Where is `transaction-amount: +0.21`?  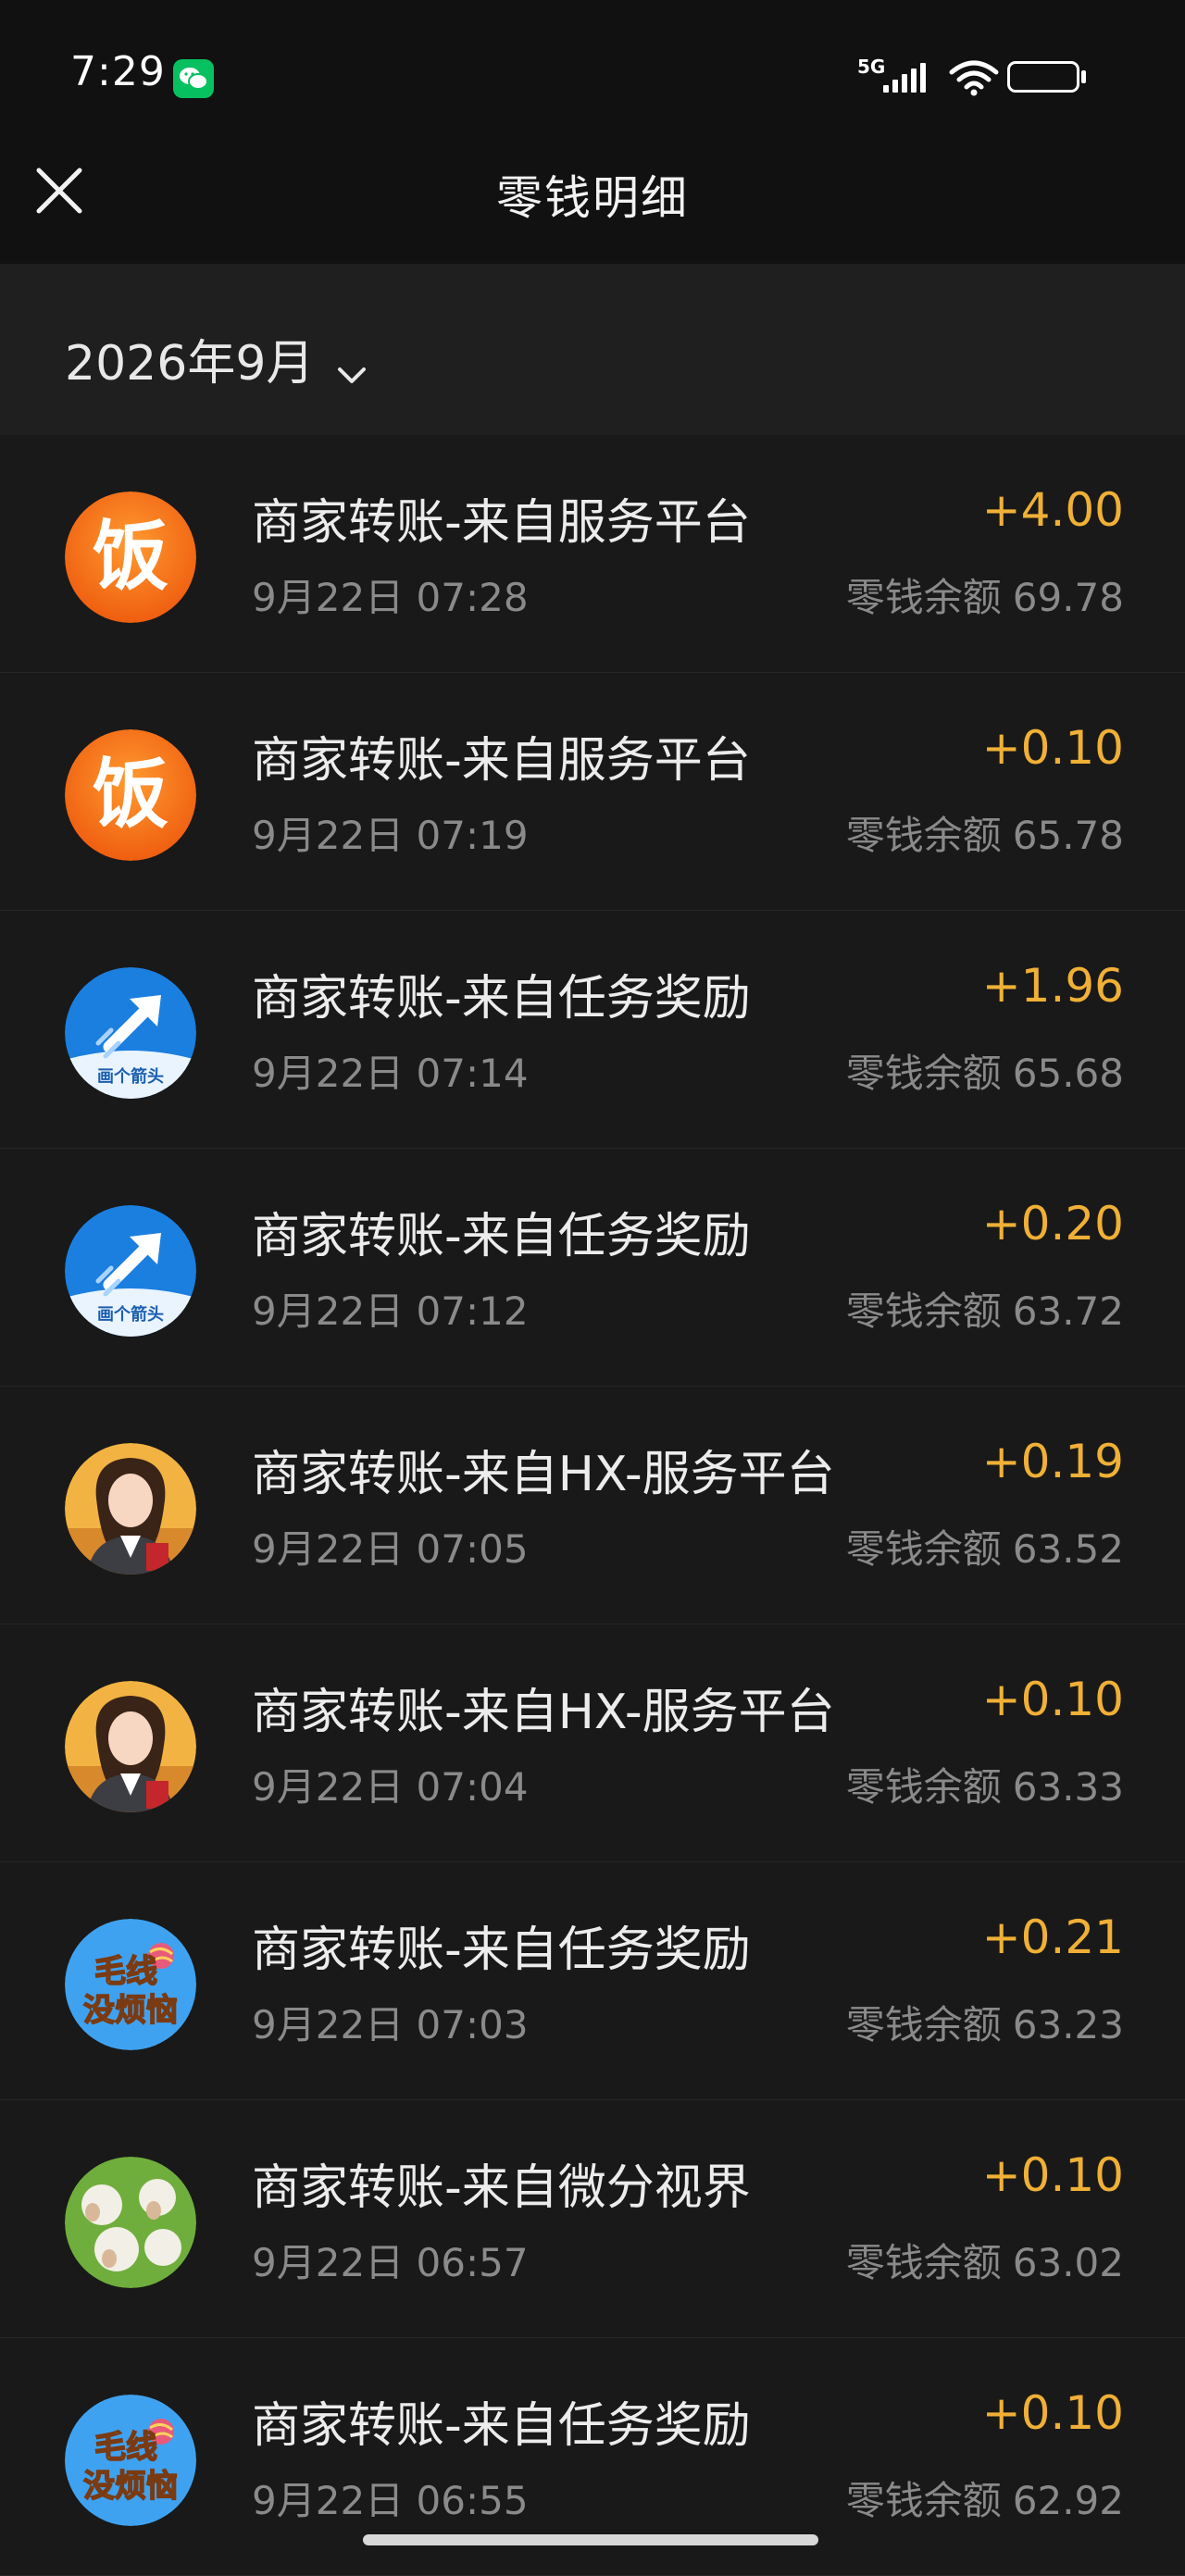
transaction-amount: +0.21 is located at coordinates (1052, 1937).